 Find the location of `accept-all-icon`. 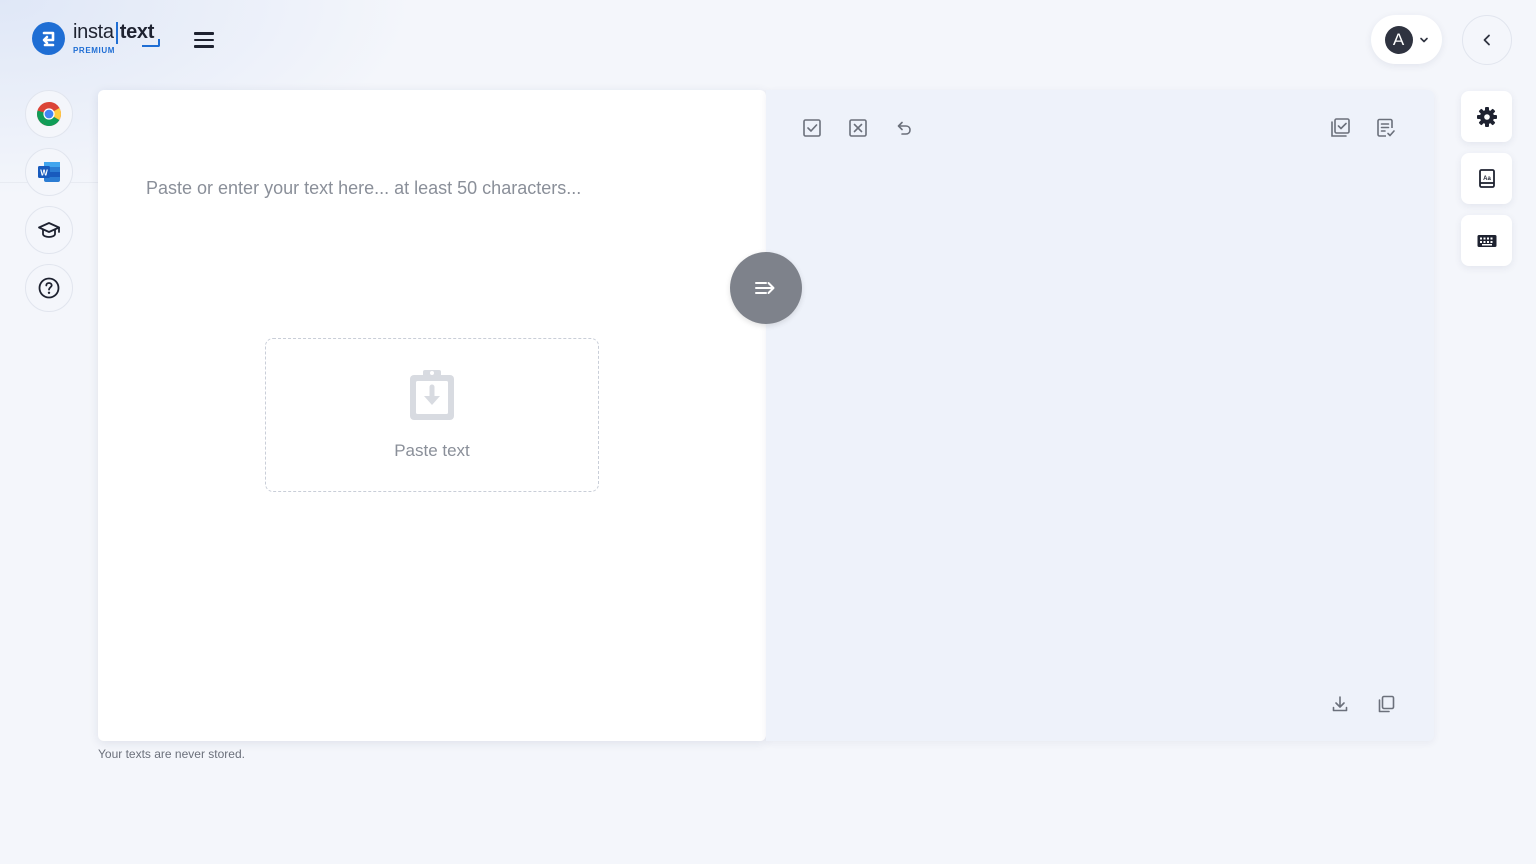

accept-all-icon is located at coordinates (812, 128).